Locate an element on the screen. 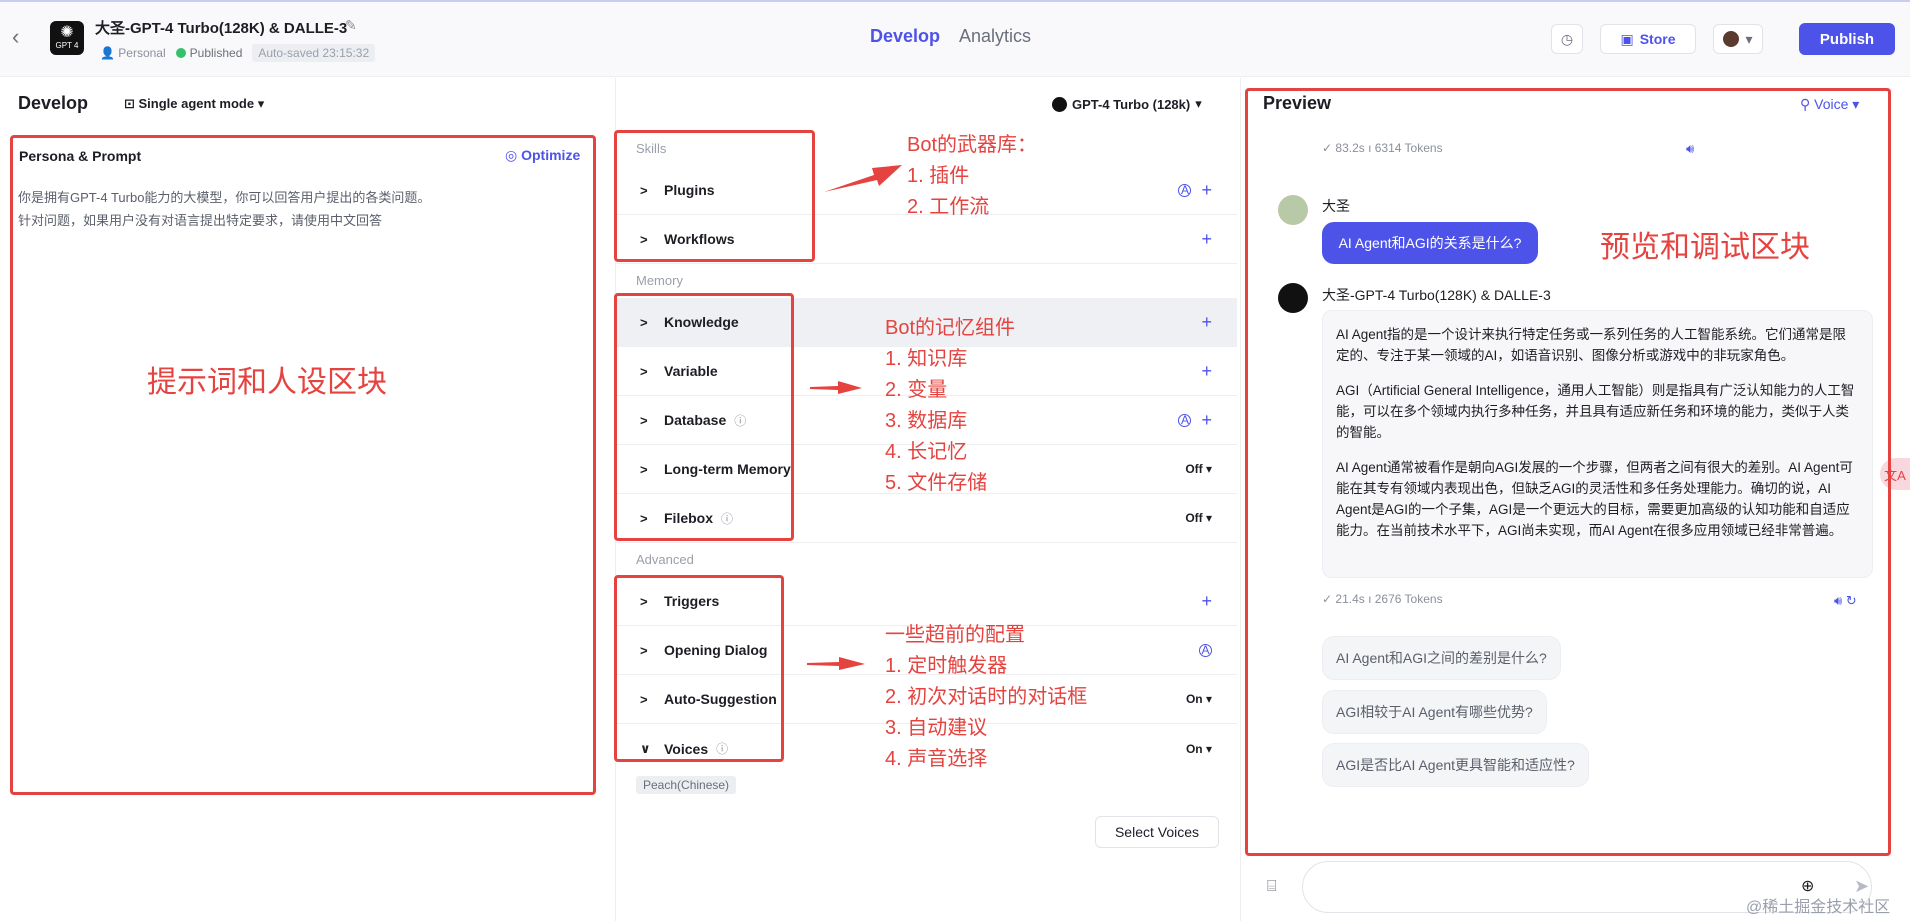  back-chevron-icon: ‹ is located at coordinates (22, 37).